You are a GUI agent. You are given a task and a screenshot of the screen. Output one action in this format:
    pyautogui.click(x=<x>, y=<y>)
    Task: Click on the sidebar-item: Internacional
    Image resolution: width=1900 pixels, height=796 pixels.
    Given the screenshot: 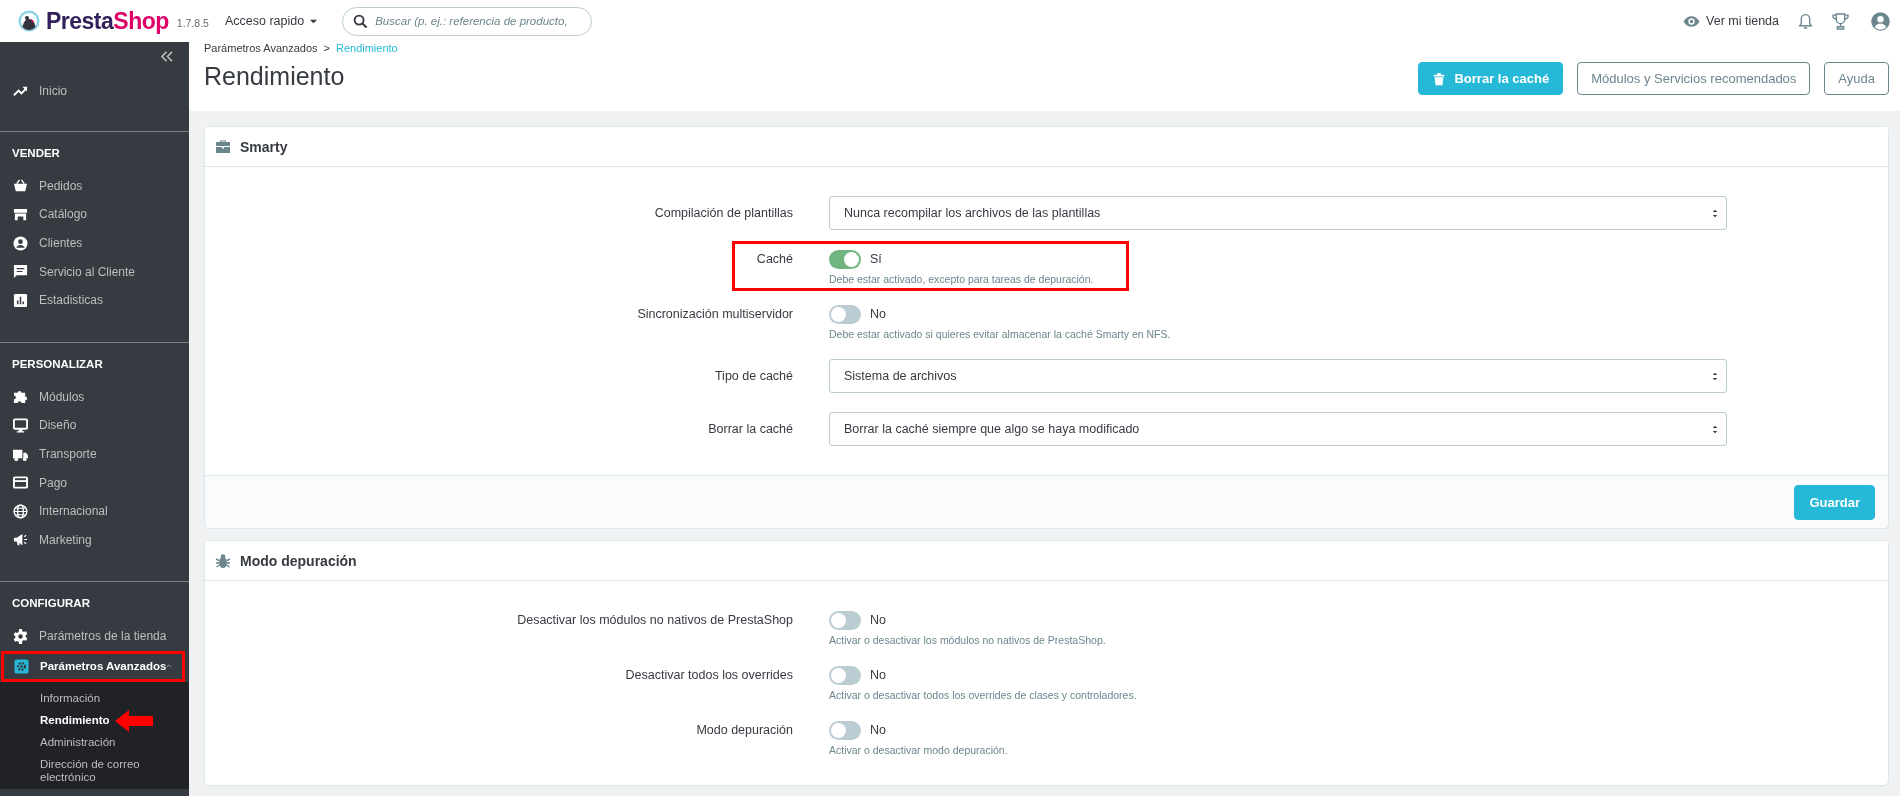 What is the action you would take?
    pyautogui.click(x=94, y=511)
    